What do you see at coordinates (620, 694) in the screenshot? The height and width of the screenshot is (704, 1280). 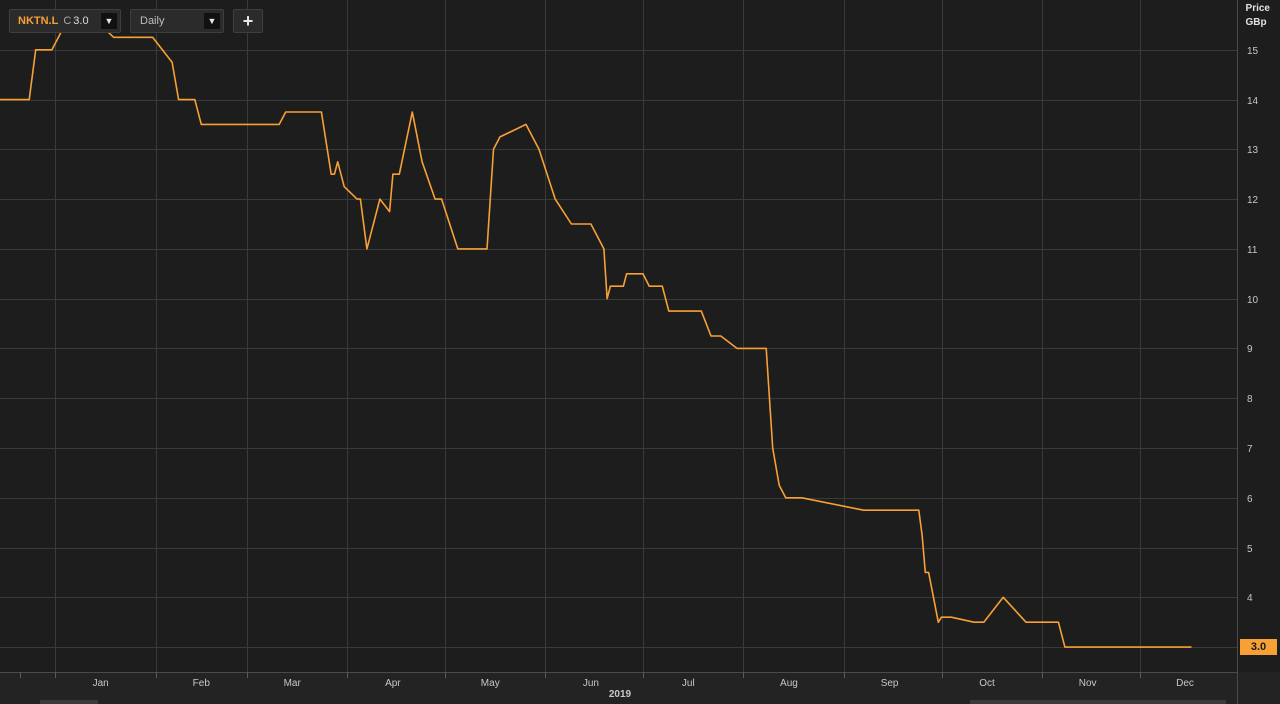 I see `x-axis-year-label: 2019` at bounding box center [620, 694].